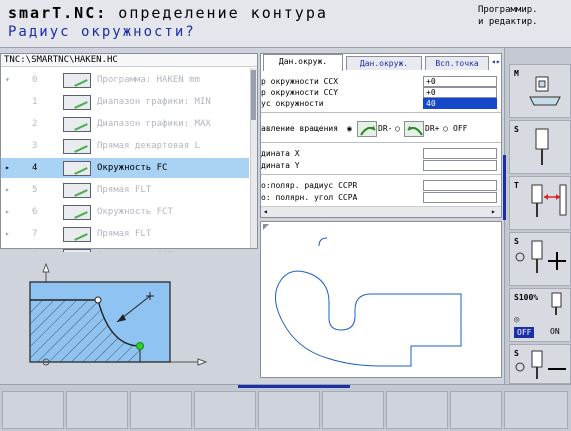 This screenshot has height=431, width=571. Describe the element at coordinates (309, 197) in the screenshot. I see `label-polar-angle: о: полярн. угол CCPA` at that location.